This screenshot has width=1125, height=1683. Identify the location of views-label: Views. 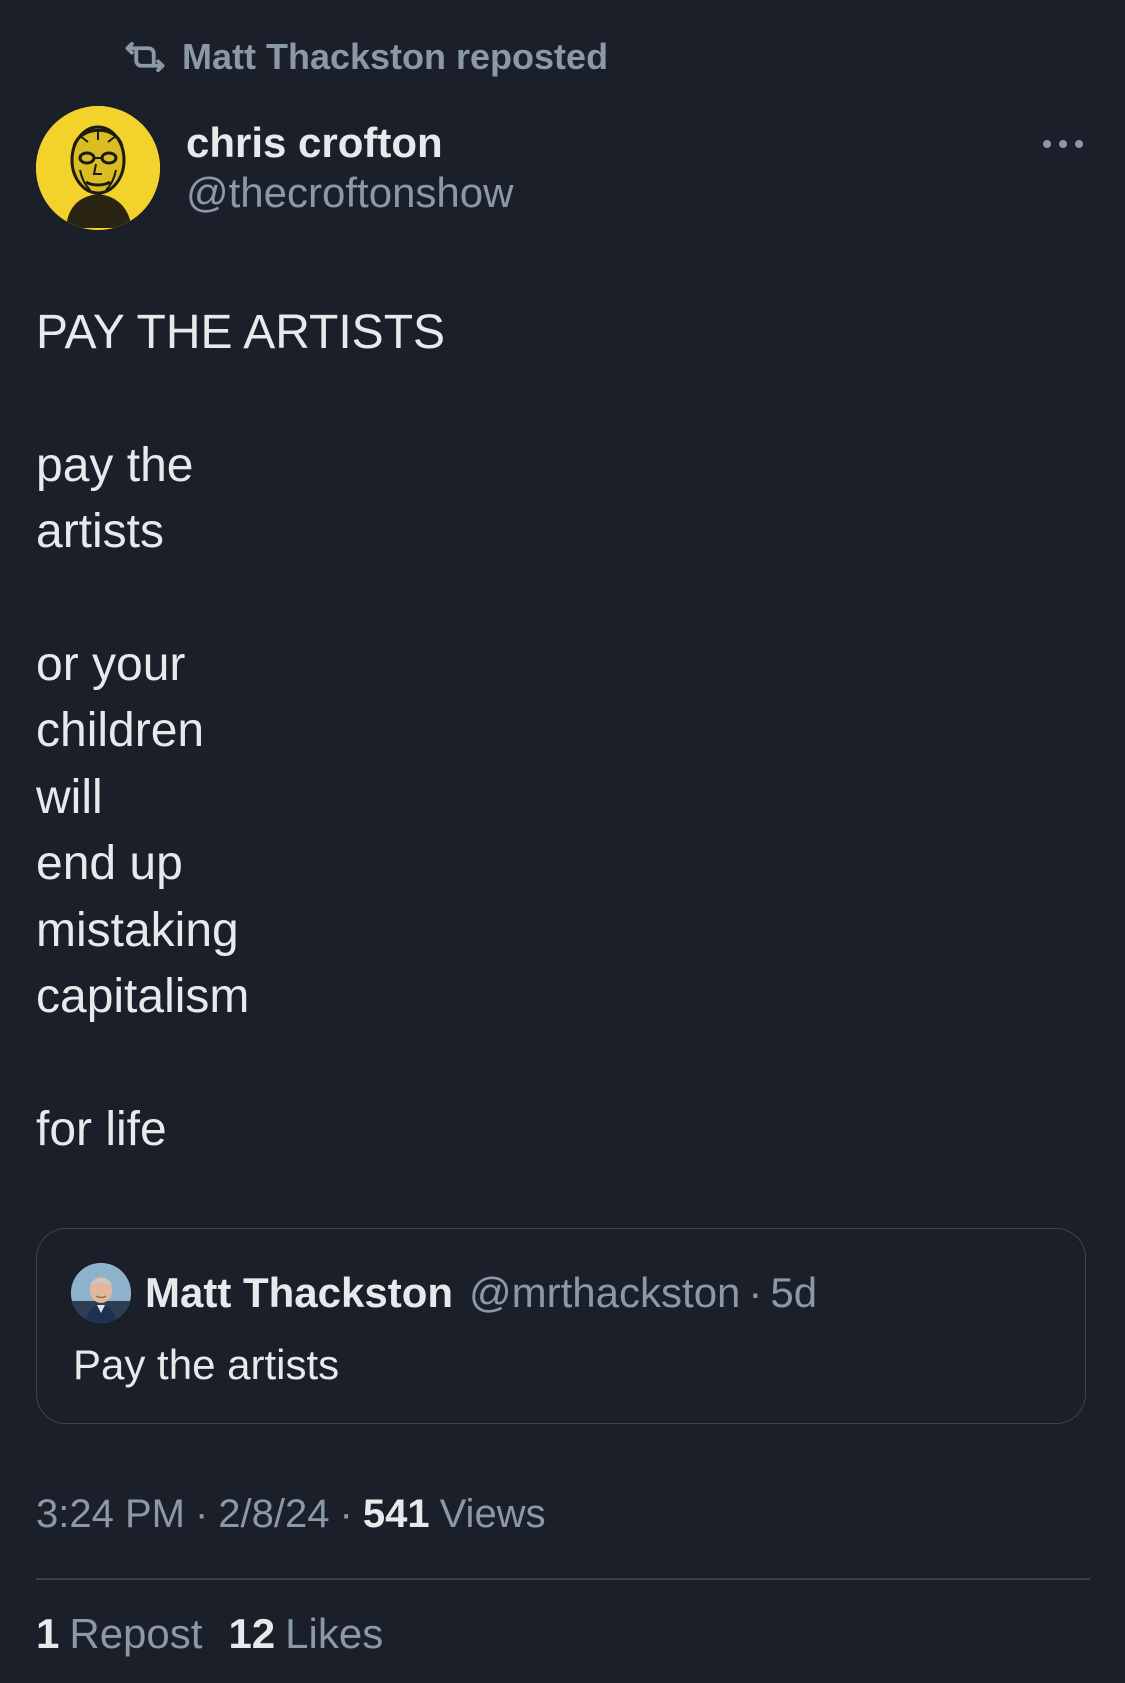
(493, 1514).